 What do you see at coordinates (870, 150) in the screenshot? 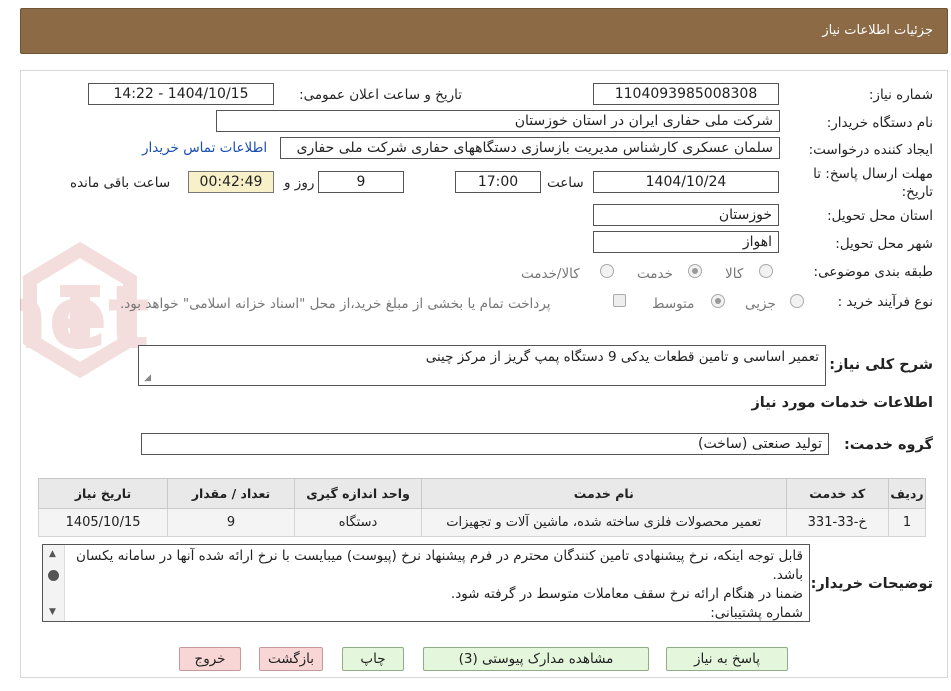
I see `requester-label: ایجاد کننده درخواست:` at bounding box center [870, 150].